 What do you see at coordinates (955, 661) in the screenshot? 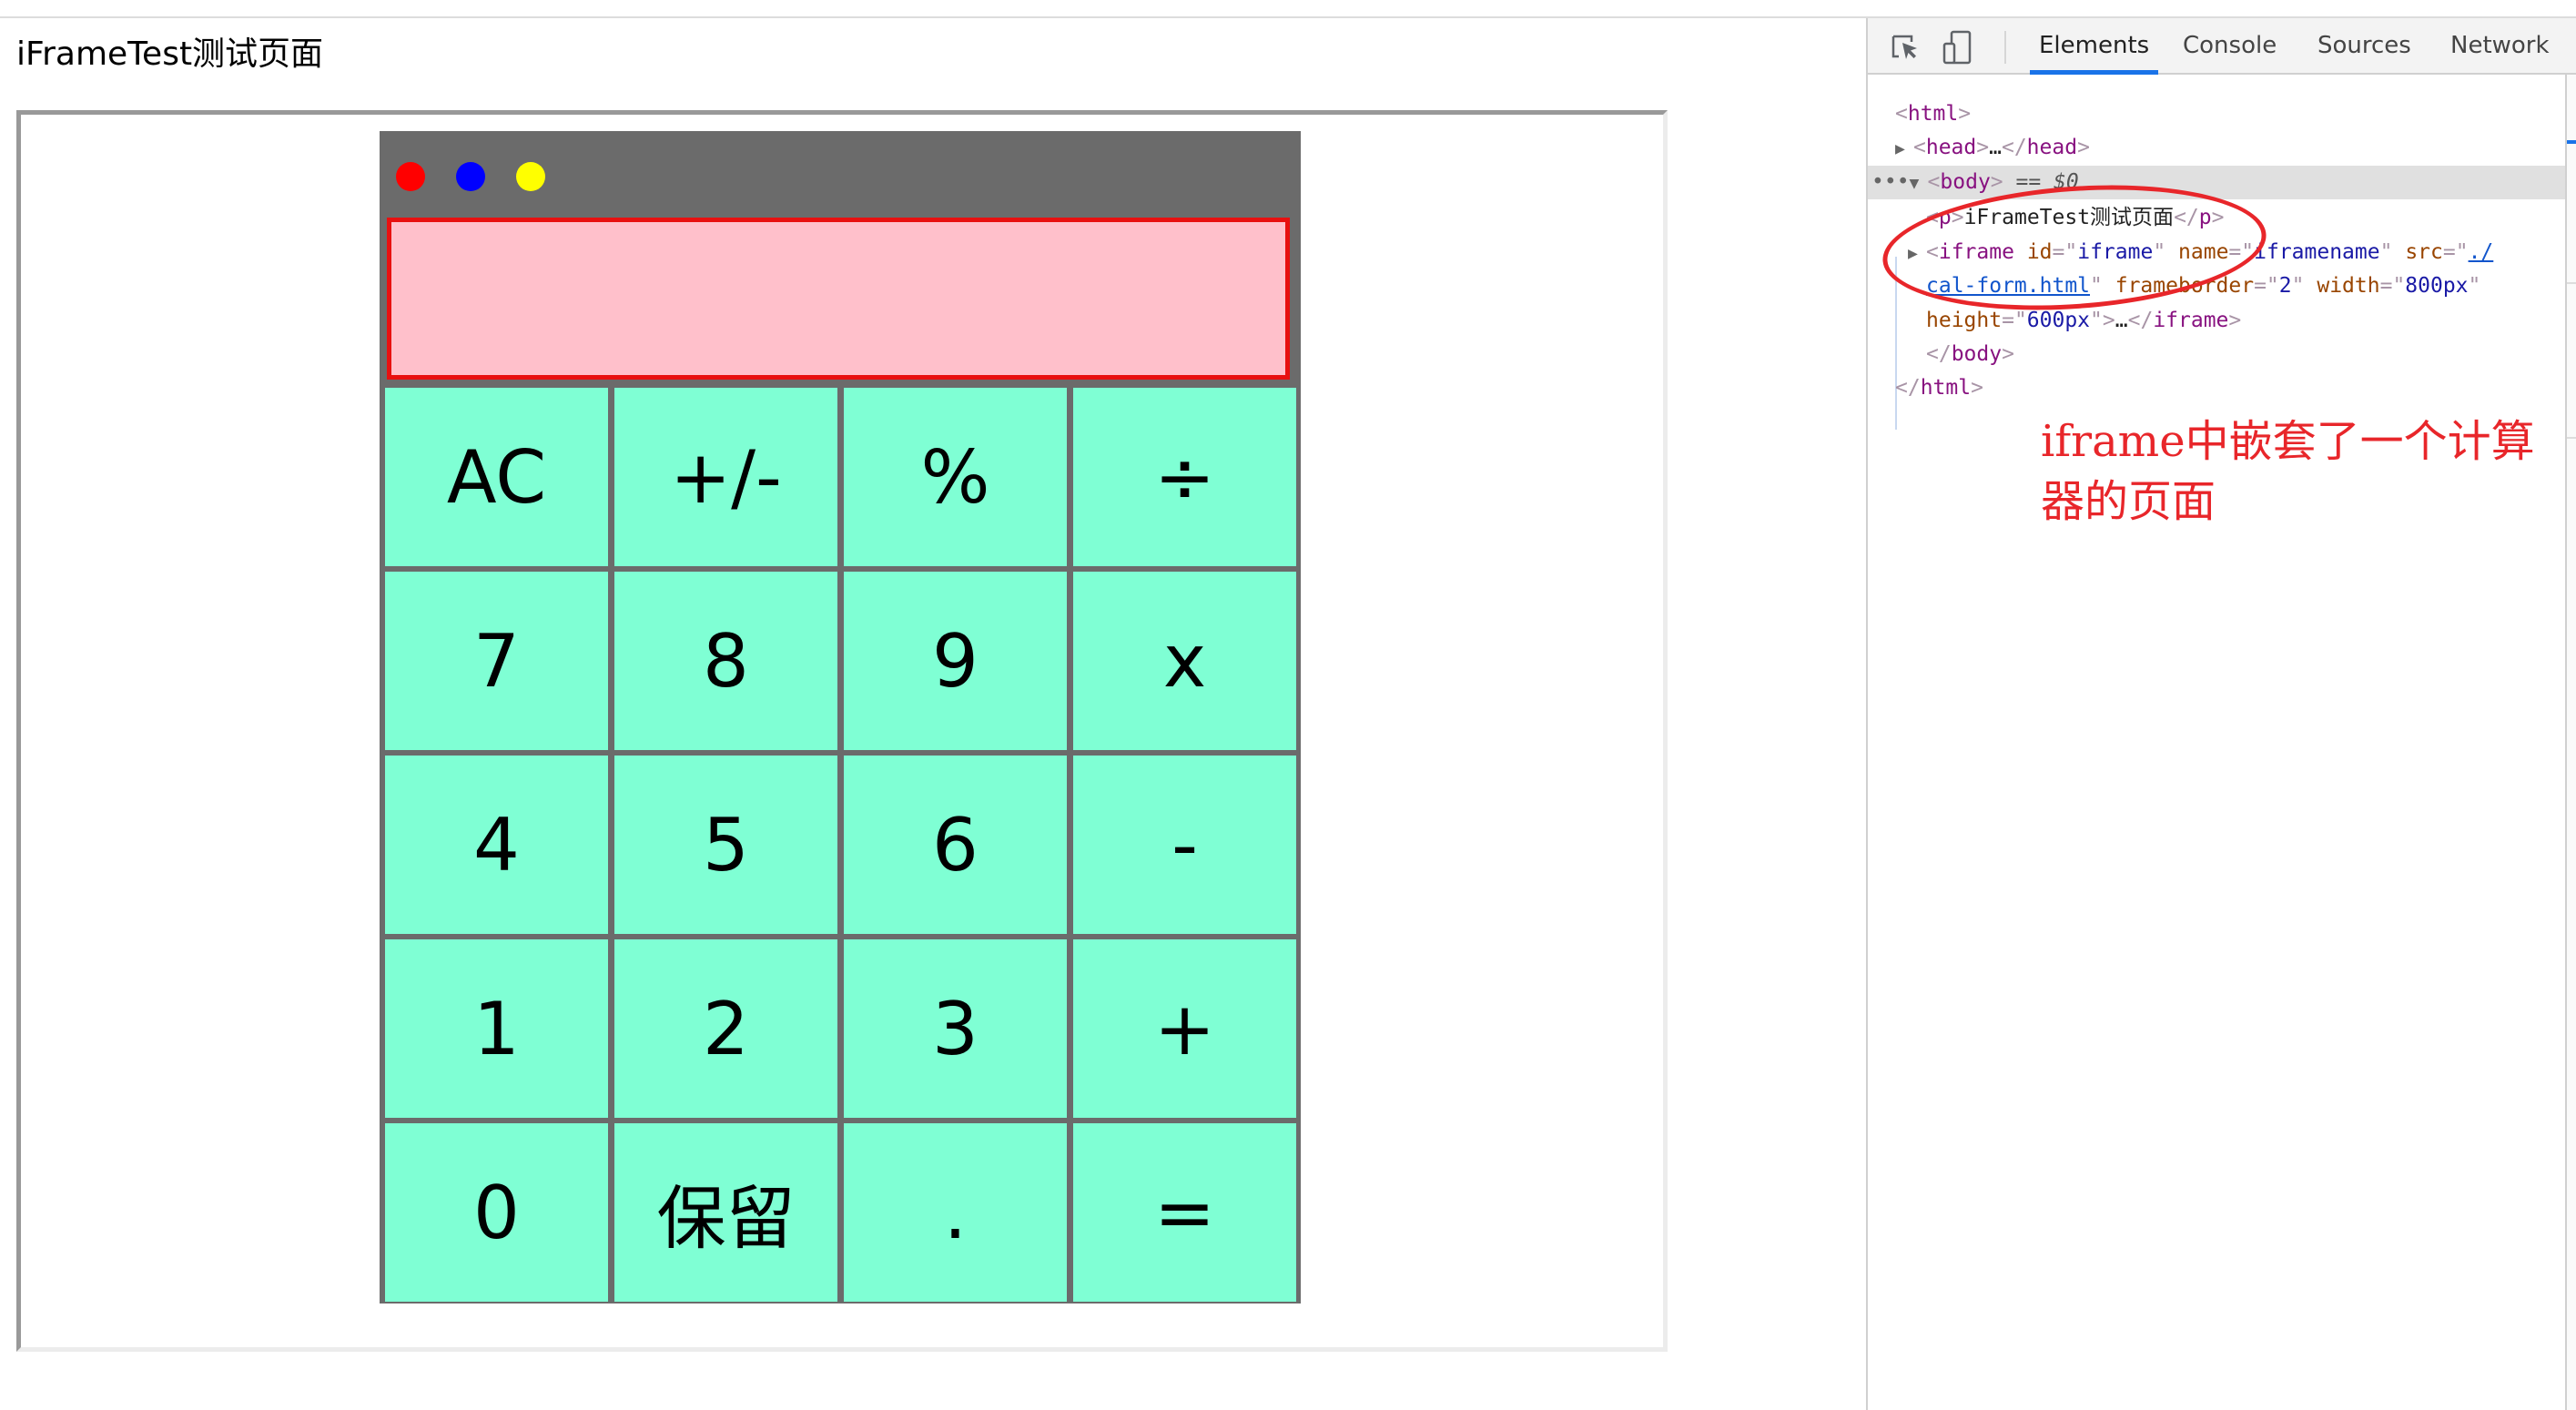
I see `key-9: 9` at bounding box center [955, 661].